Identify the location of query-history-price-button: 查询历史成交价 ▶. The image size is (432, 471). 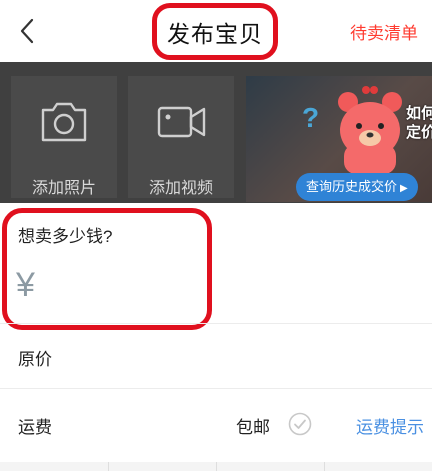
(357, 187).